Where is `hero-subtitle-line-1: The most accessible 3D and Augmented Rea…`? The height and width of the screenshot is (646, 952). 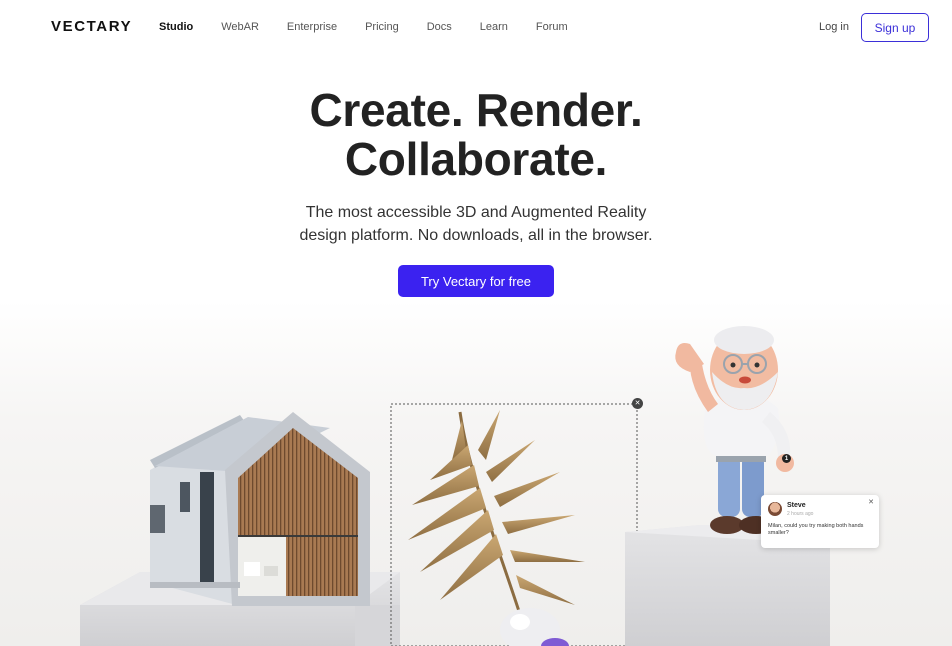 hero-subtitle-line-1: The most accessible 3D and Augmented Rea… is located at coordinates (476, 212).